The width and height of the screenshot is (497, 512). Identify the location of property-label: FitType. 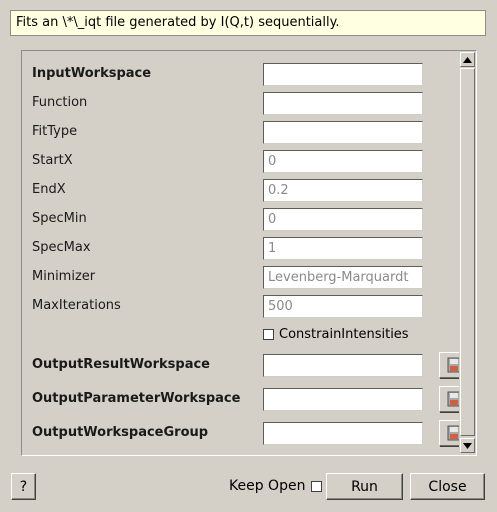
(55, 131).